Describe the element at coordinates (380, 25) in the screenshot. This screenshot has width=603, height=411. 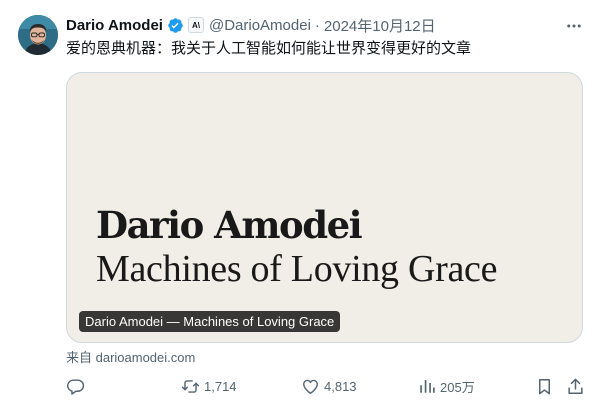
I see `tweet-date: 2024年10月12日` at that location.